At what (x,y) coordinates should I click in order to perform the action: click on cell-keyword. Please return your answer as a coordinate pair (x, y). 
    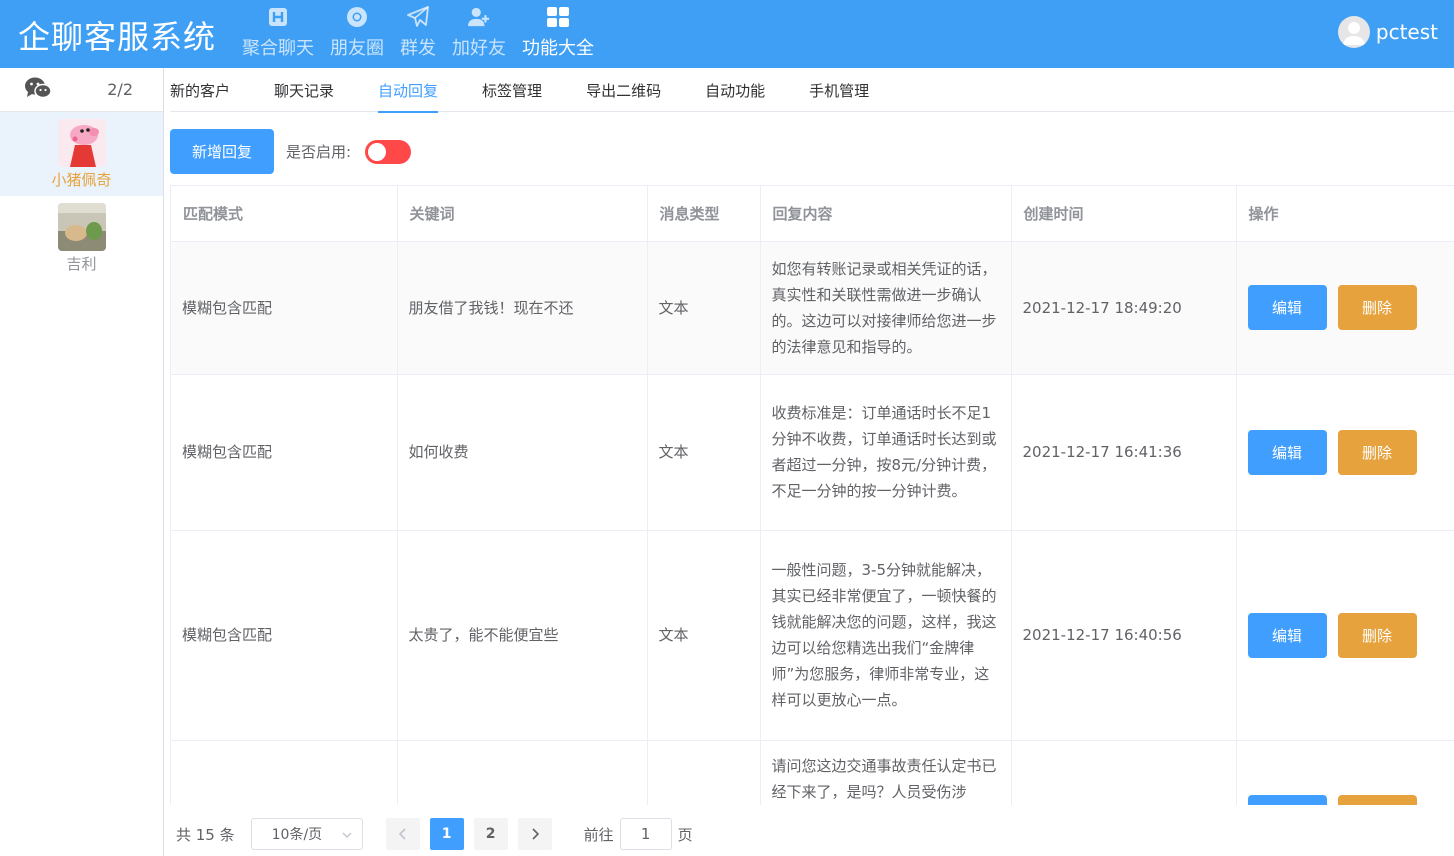
    Looking at the image, I should click on (522, 772).